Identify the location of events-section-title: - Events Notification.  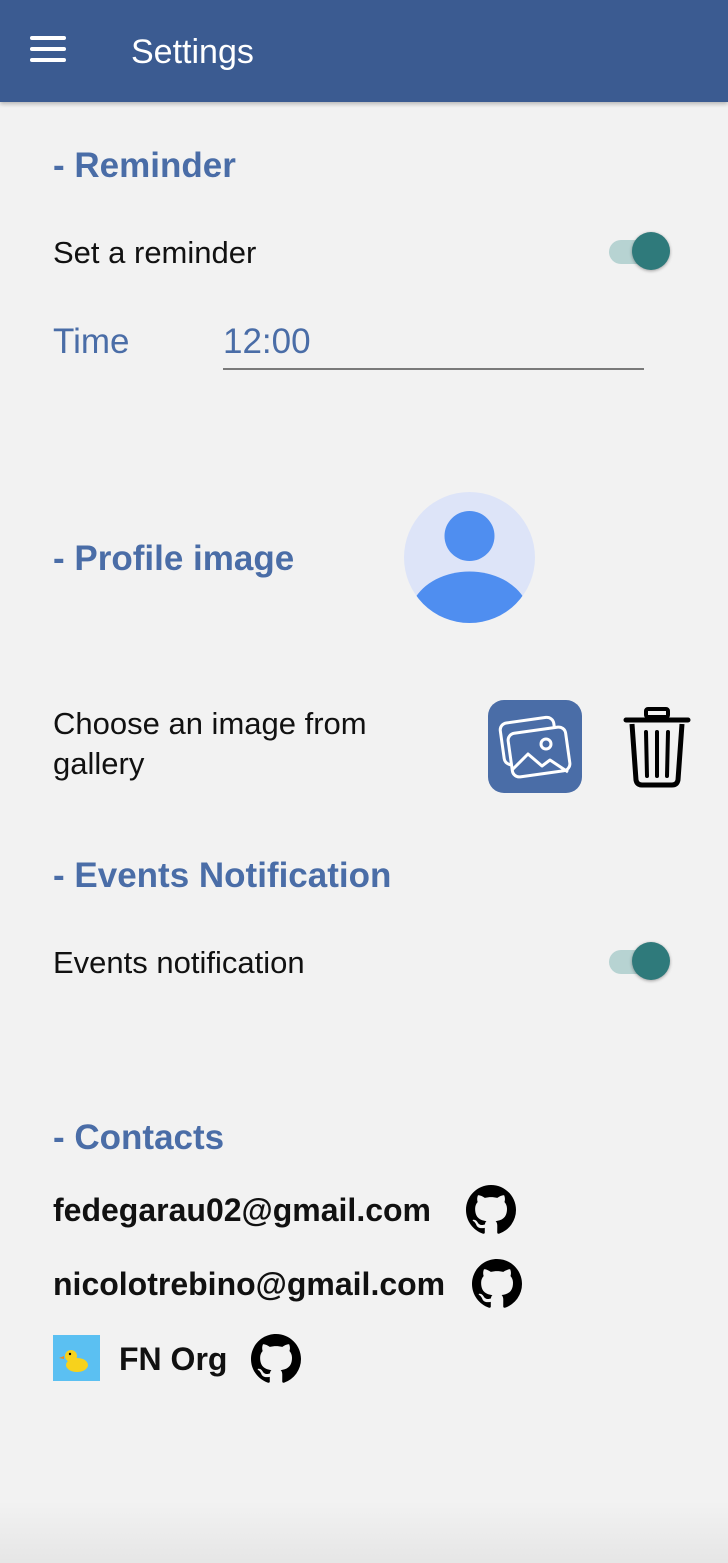
(222, 875).